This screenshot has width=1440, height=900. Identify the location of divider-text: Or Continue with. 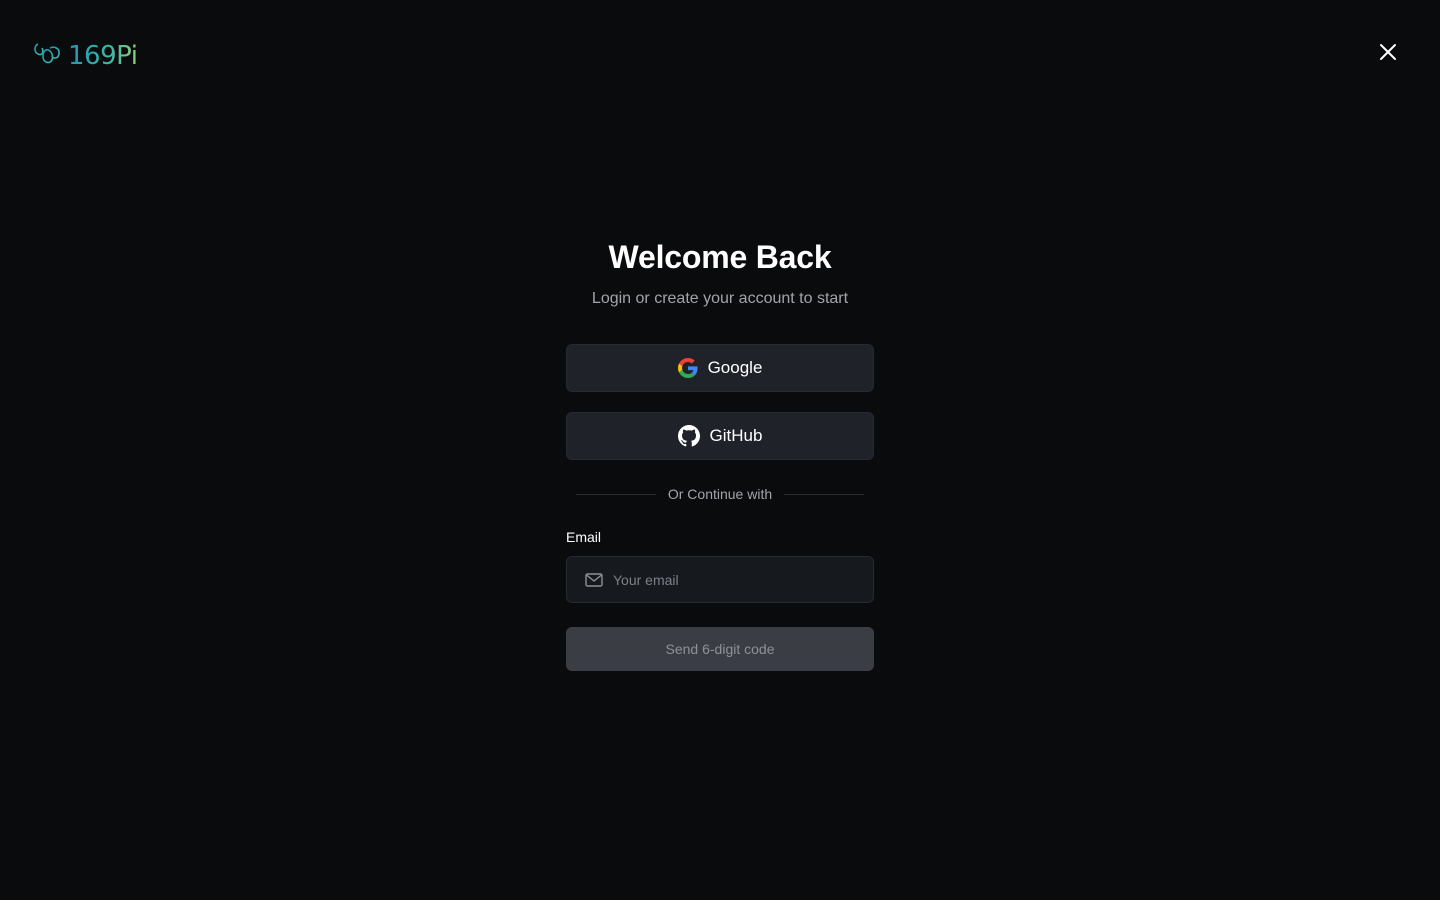
(720, 494).